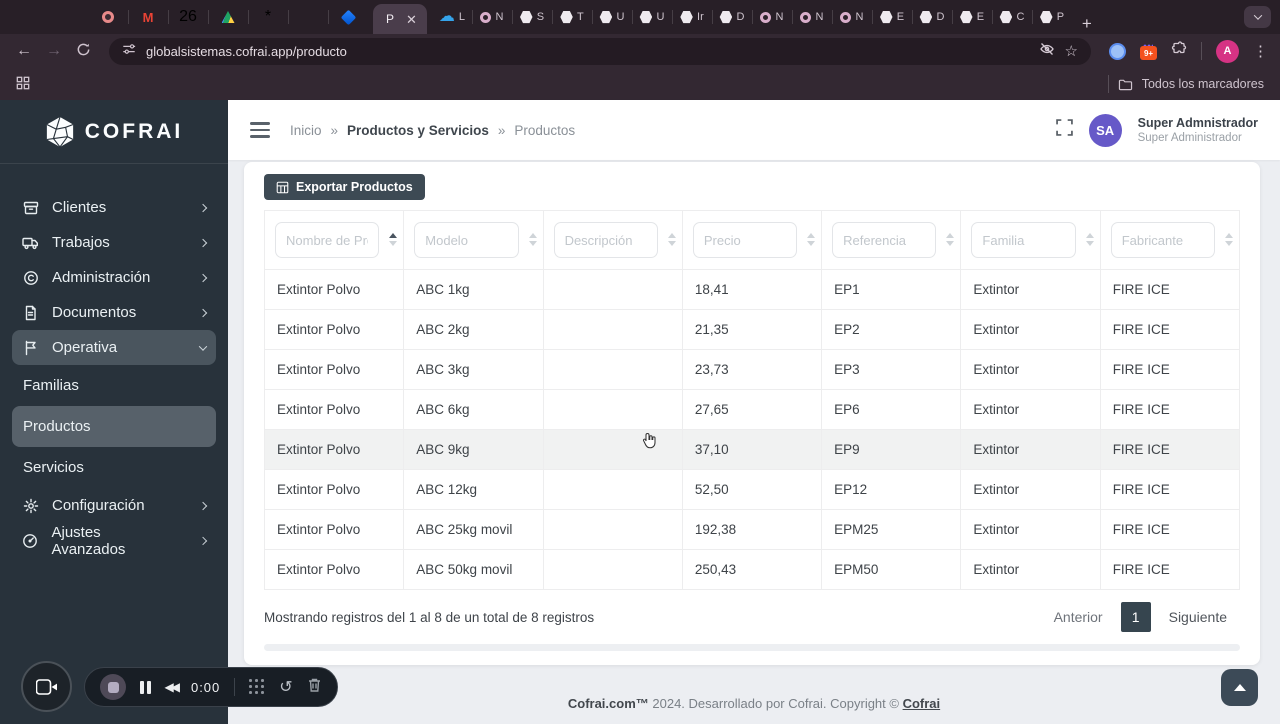 The width and height of the screenshot is (1280, 724). Describe the element at coordinates (1179, 51) in the screenshot. I see `extensions-puzzle-icon` at that location.